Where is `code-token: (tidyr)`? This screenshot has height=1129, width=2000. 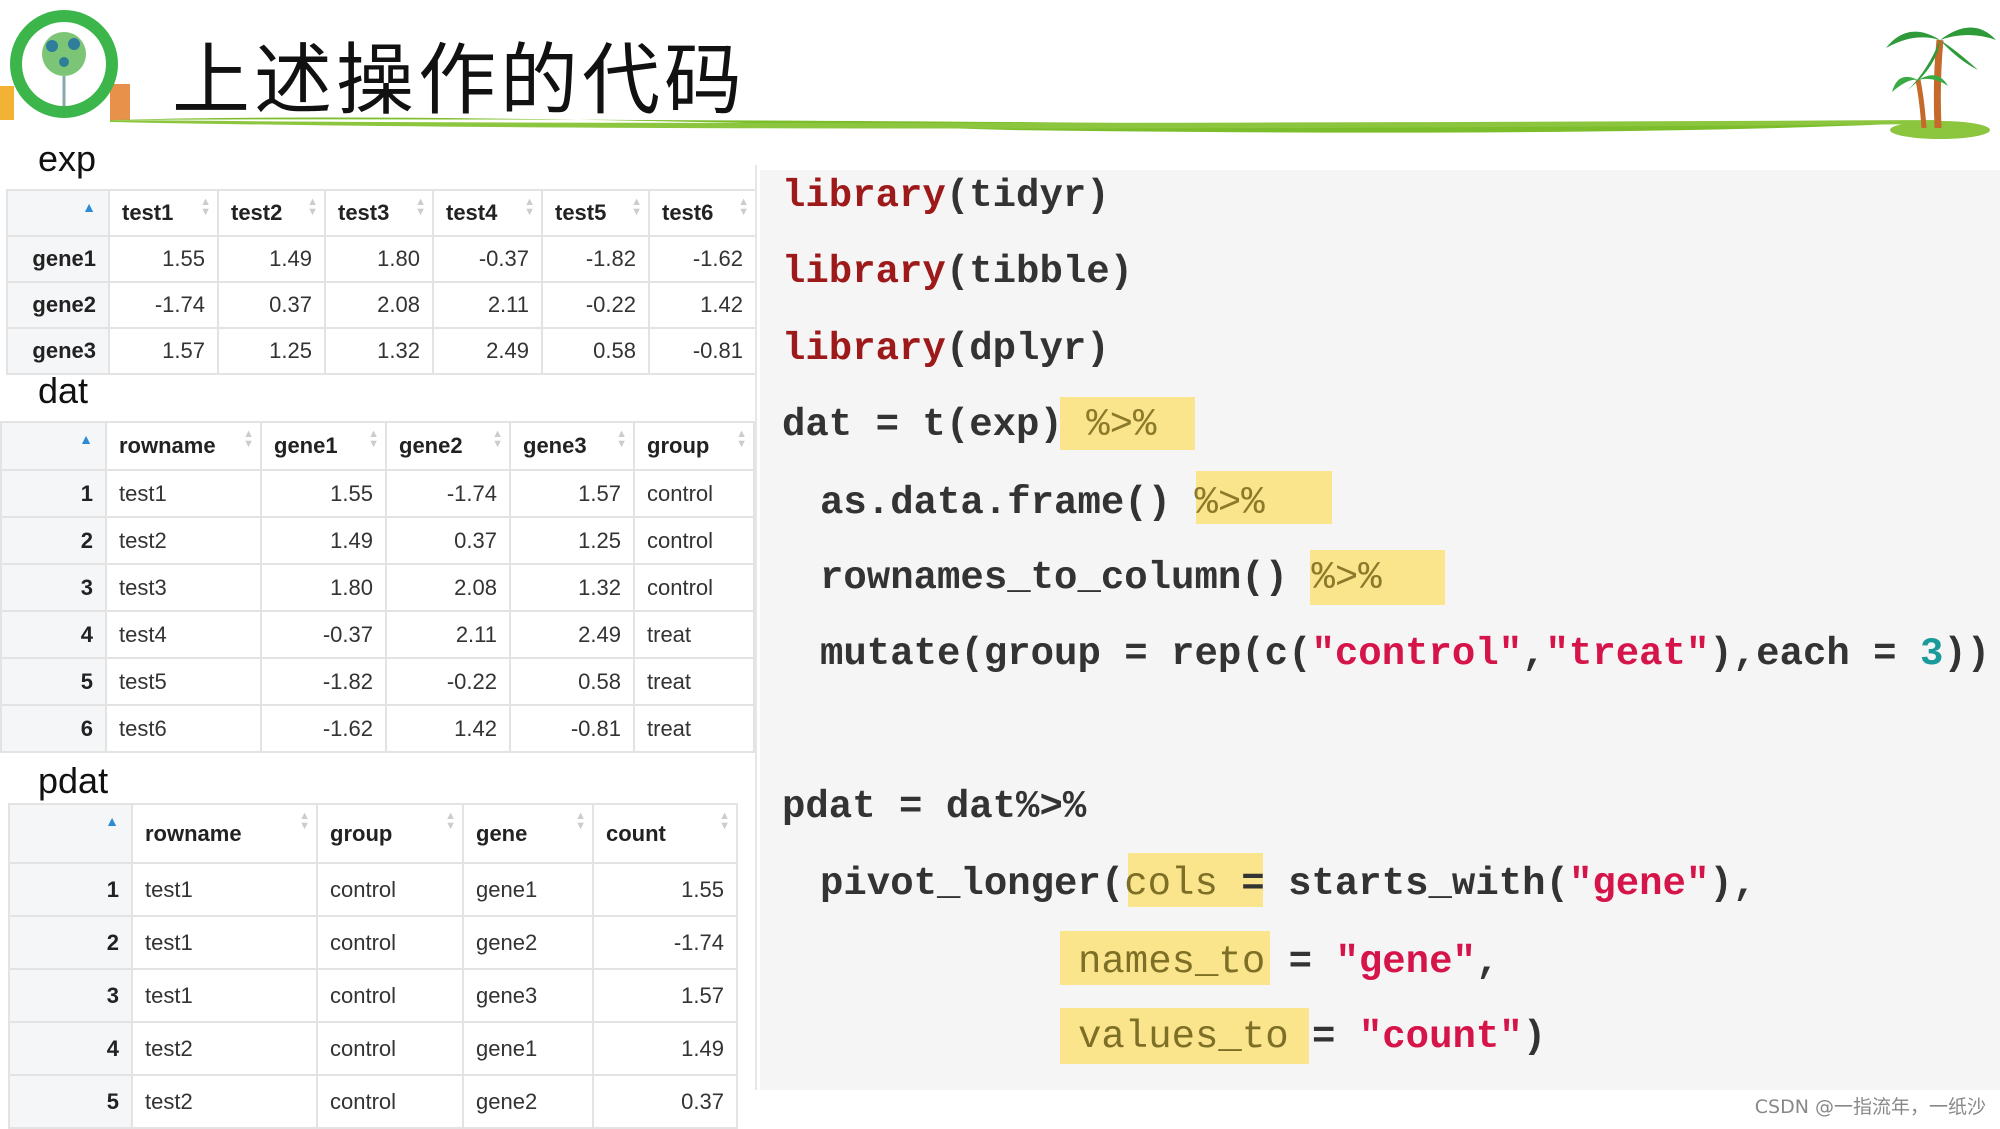
code-token: (tidyr) is located at coordinates (1027, 196).